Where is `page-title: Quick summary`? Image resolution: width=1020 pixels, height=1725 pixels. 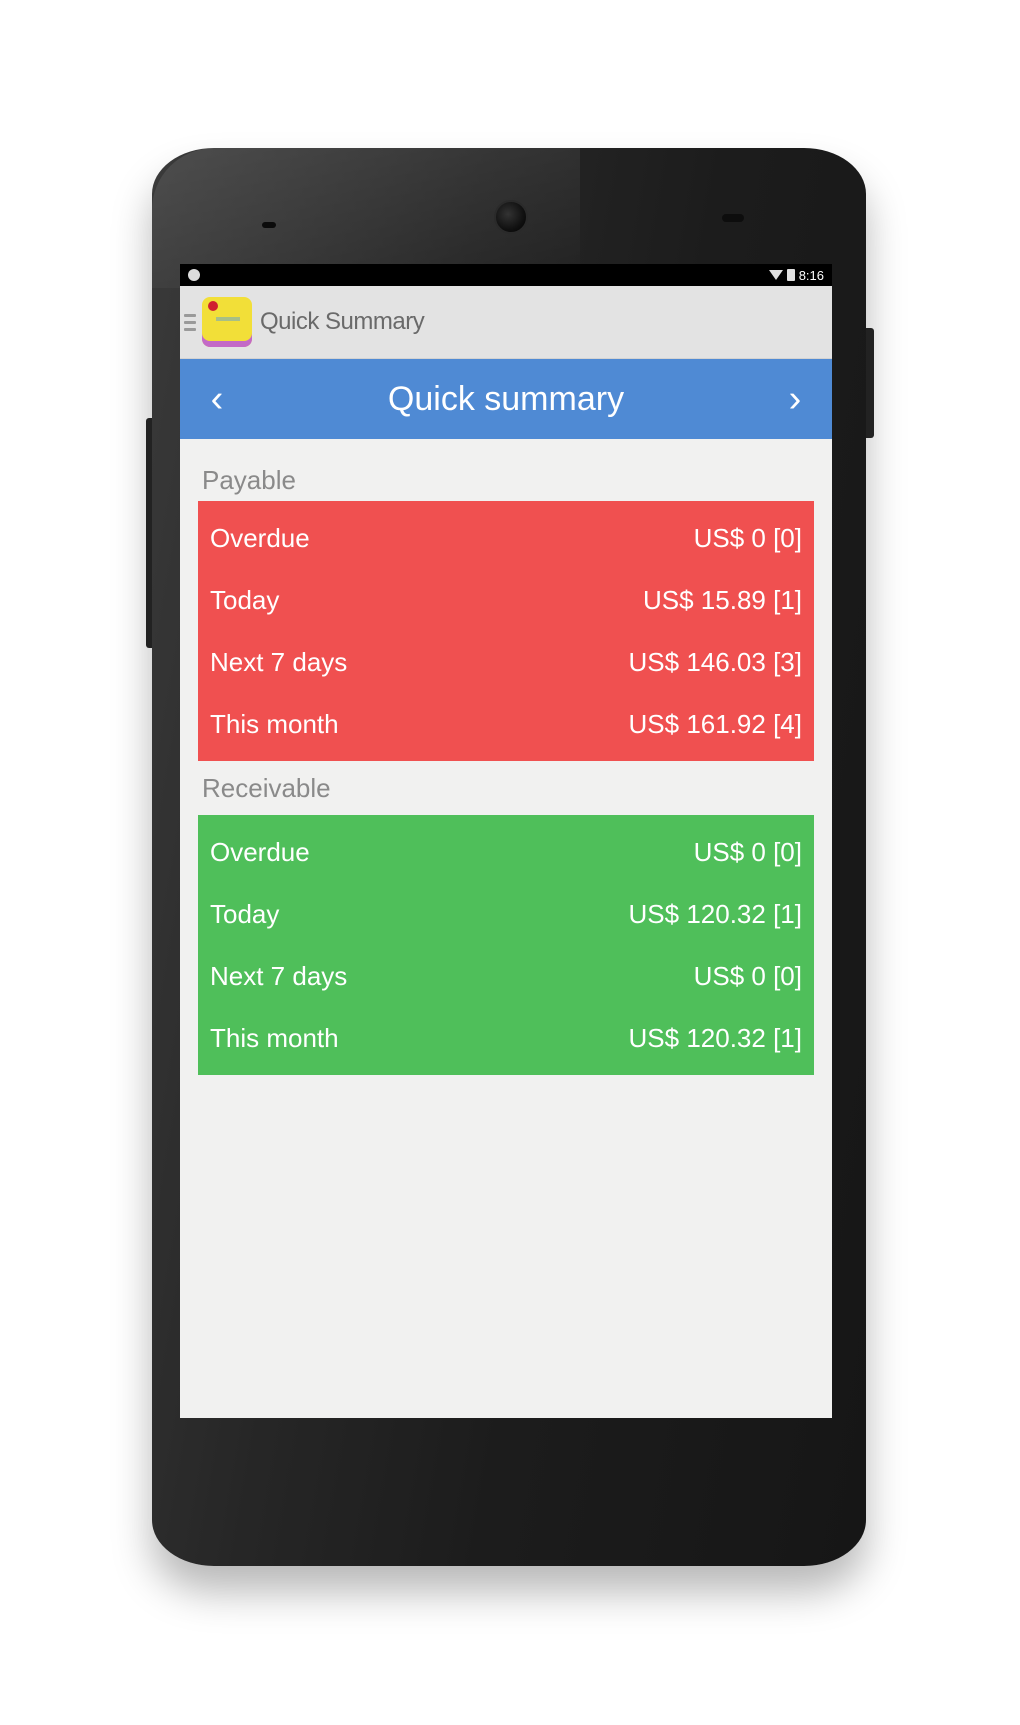
page-title: Quick summary is located at coordinates (506, 398).